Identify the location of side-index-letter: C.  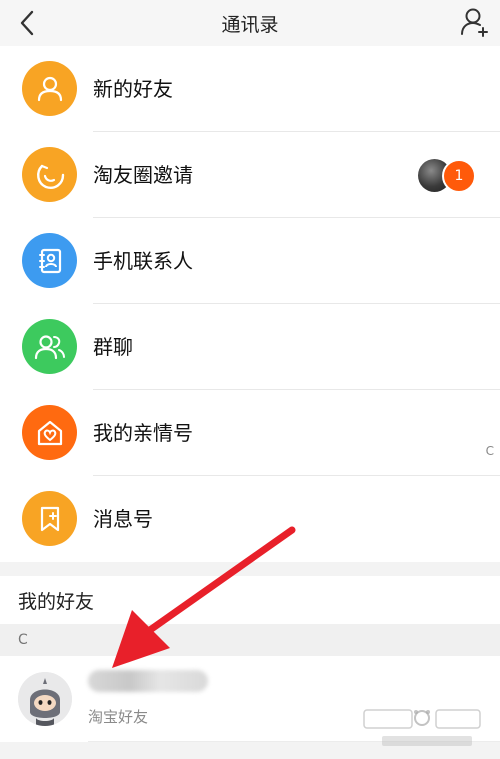
(490, 451).